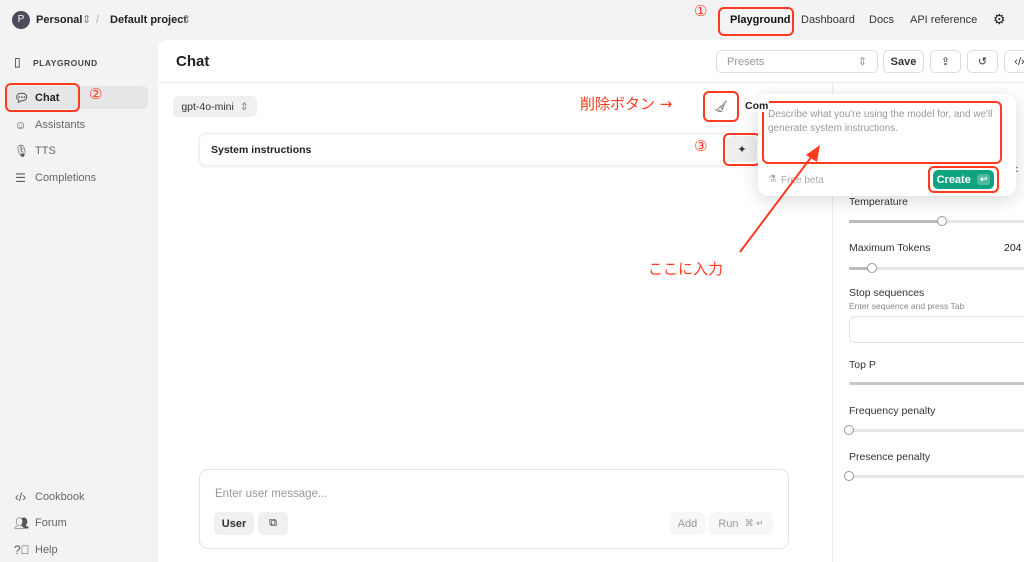 The height and width of the screenshot is (562, 1024). What do you see at coordinates (494, 509) in the screenshot?
I see `message-composer` at bounding box center [494, 509].